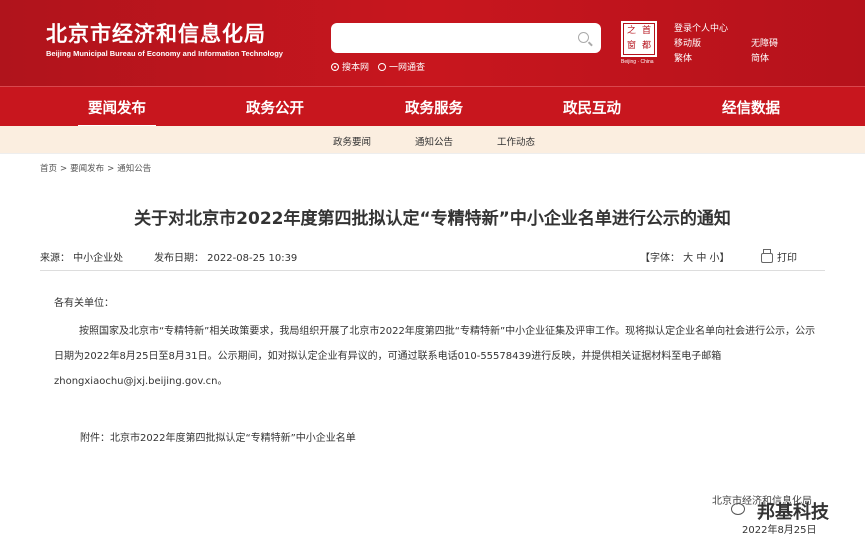  Describe the element at coordinates (467, 438) in the screenshot. I see `article-attachment: 附件：北京市2022年度第四批拟认定“专精特新”中小企业名单` at that location.